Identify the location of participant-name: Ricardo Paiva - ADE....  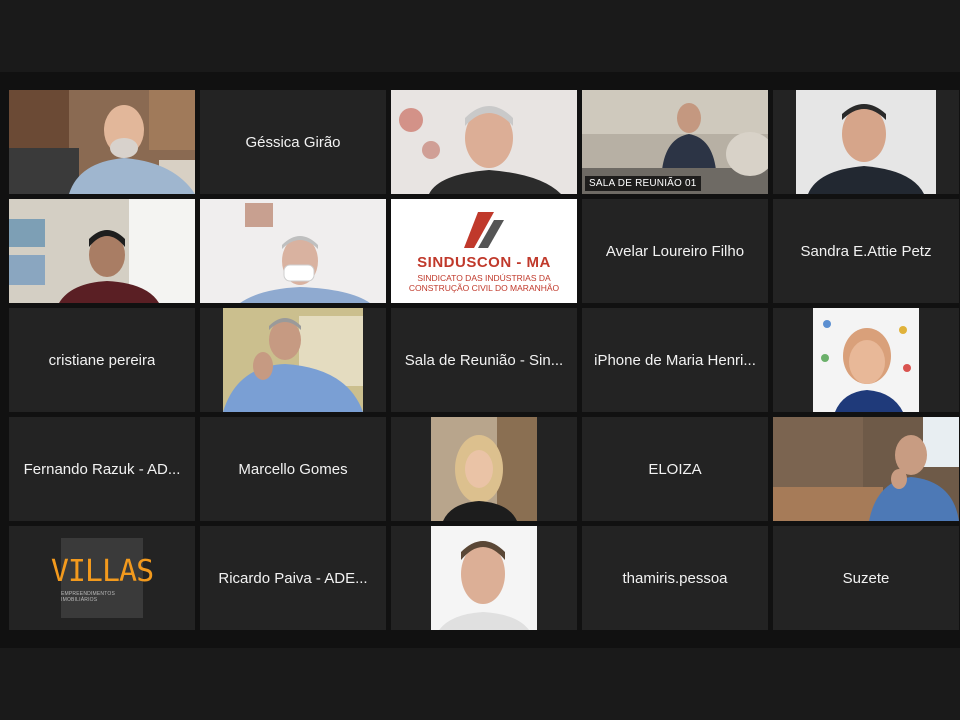
(293, 578).